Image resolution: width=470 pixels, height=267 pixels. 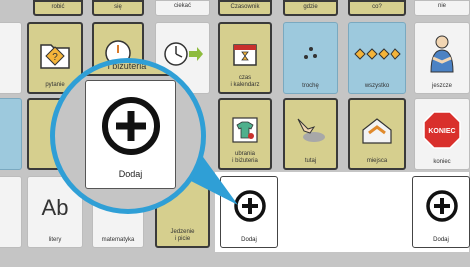 What do you see at coordinates (131, 126) in the screenshot?
I see `plus-circle-icon` at bounding box center [131, 126].